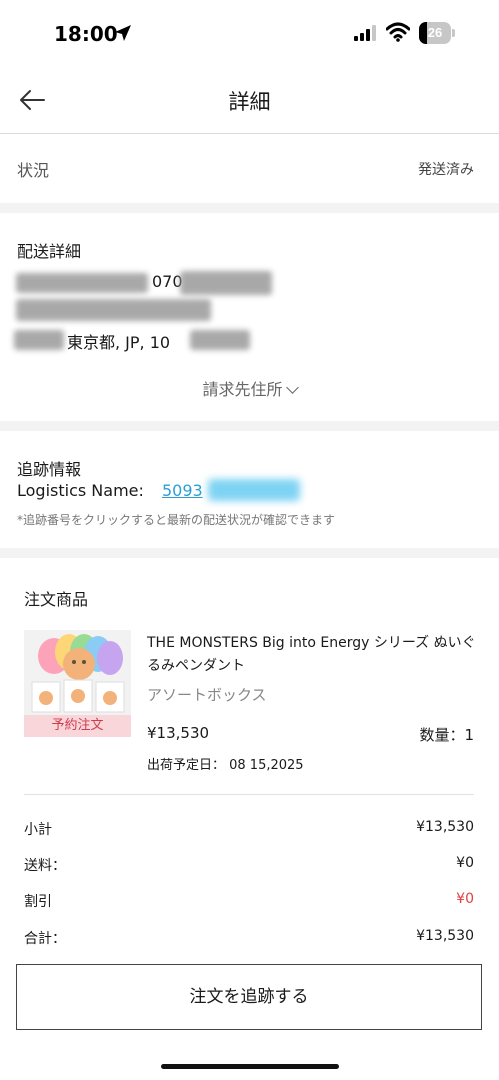  I want to click on wifi-icon, so click(398, 32).